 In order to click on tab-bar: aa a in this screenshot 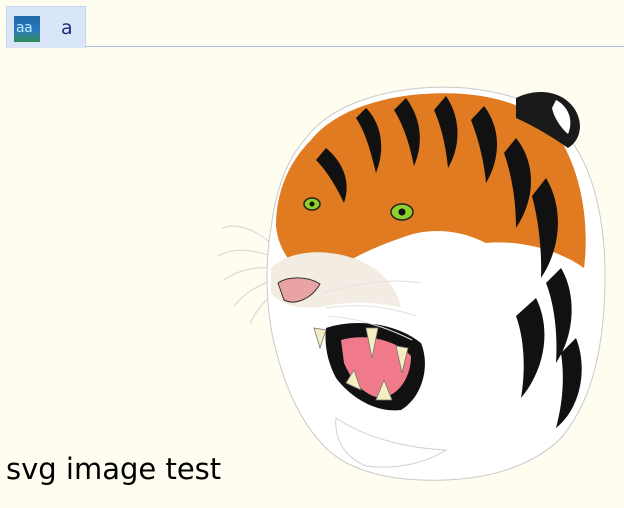, I will do `click(312, 24)`.